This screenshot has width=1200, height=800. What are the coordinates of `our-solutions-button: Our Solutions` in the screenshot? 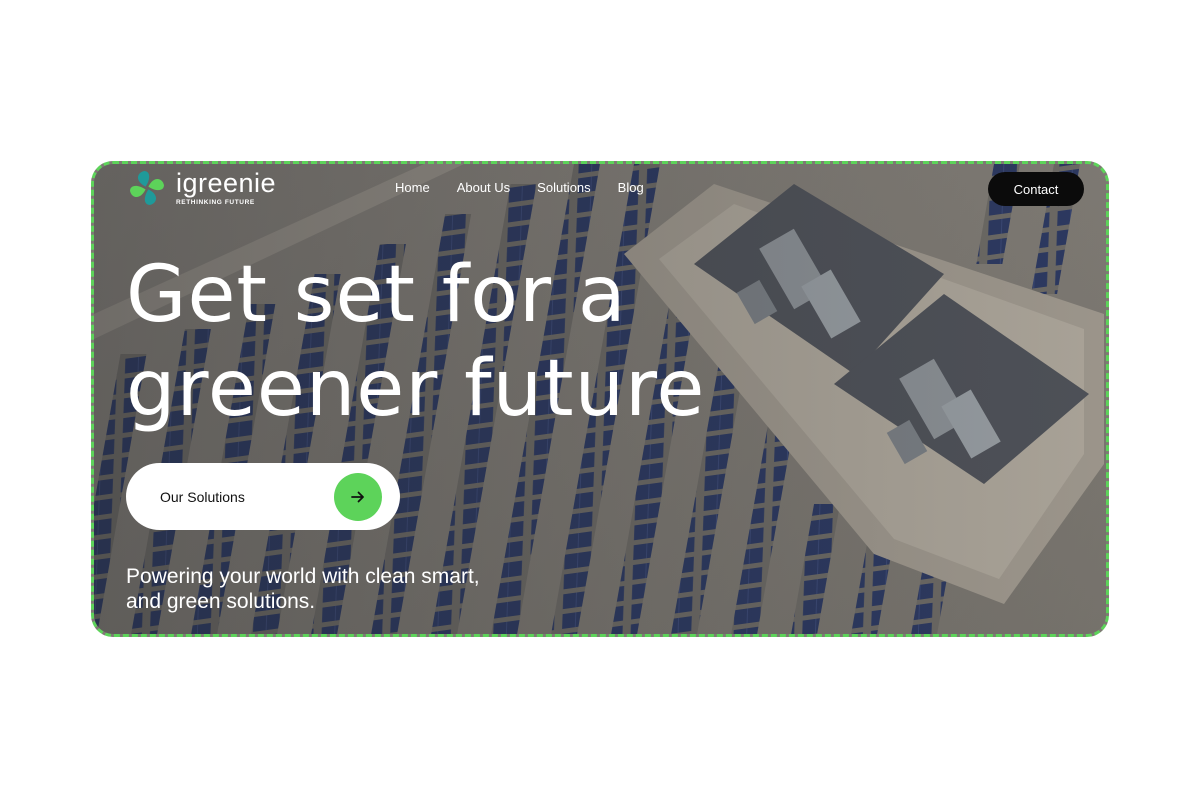 It's located at (263, 496).